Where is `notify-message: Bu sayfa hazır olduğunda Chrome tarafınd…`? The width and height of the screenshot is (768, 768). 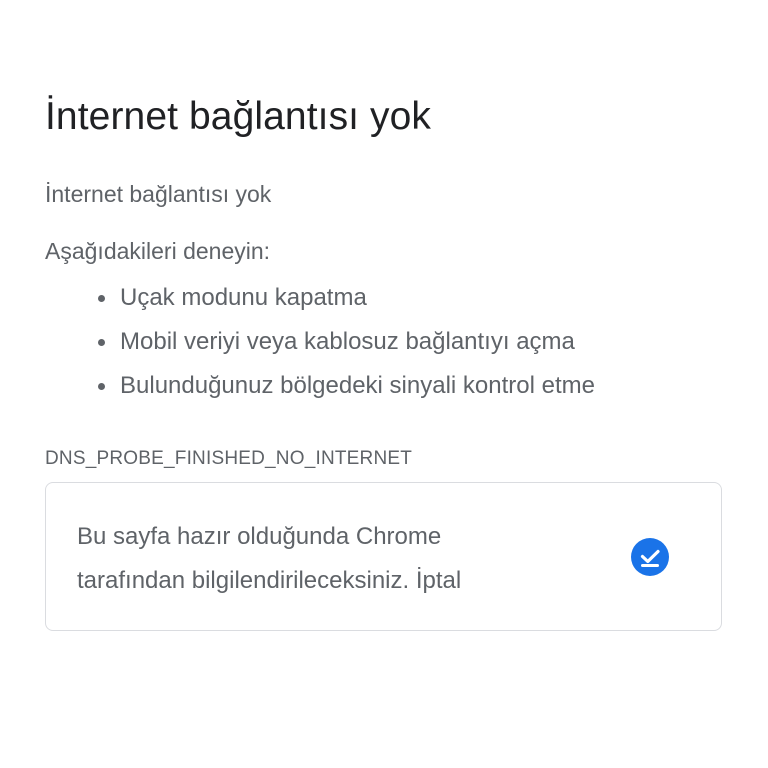 notify-message: Bu sayfa hazır olduğunda Chrome tarafınd… is located at coordinates (337, 559).